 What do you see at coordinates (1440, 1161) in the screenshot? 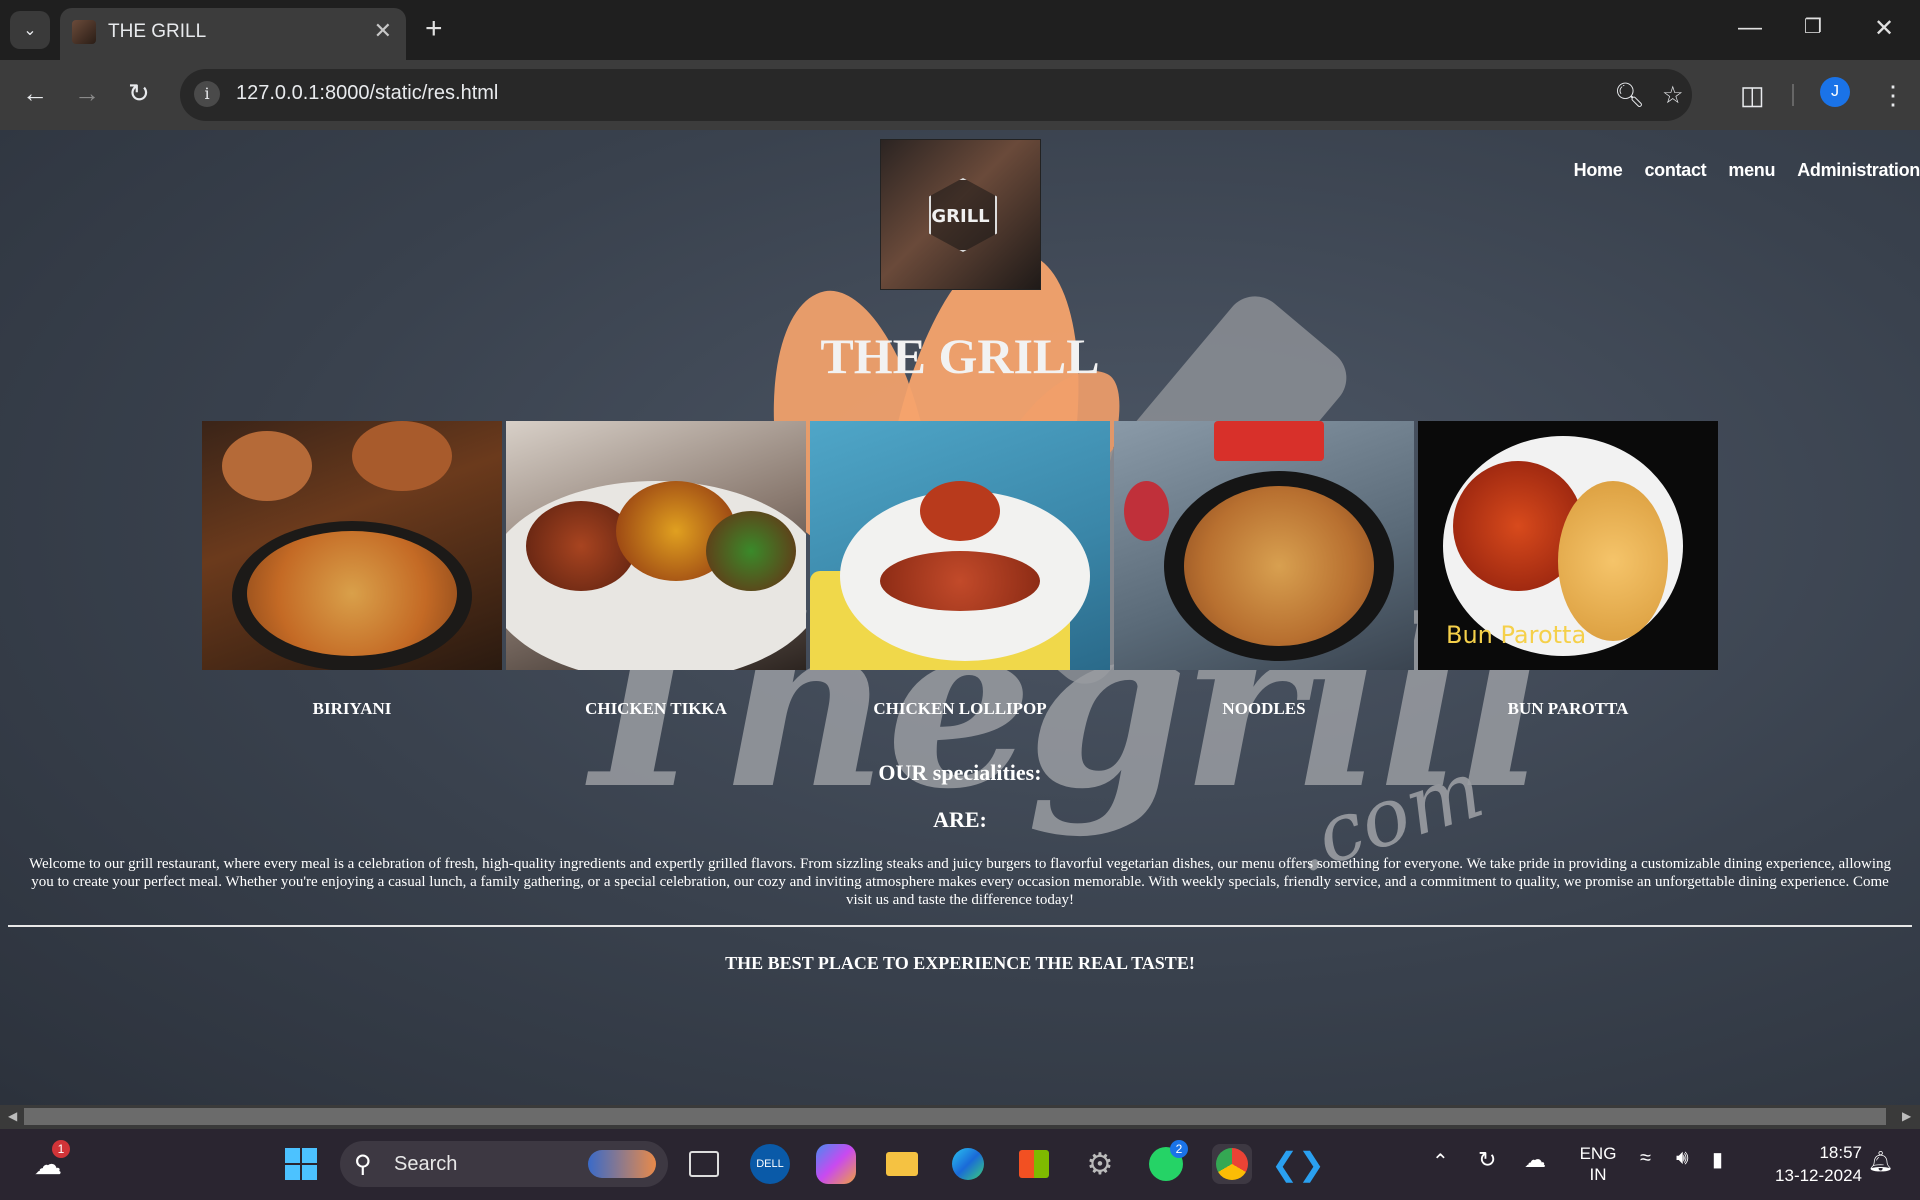
I see `chevron-up-icon: ⌃` at bounding box center [1440, 1161].